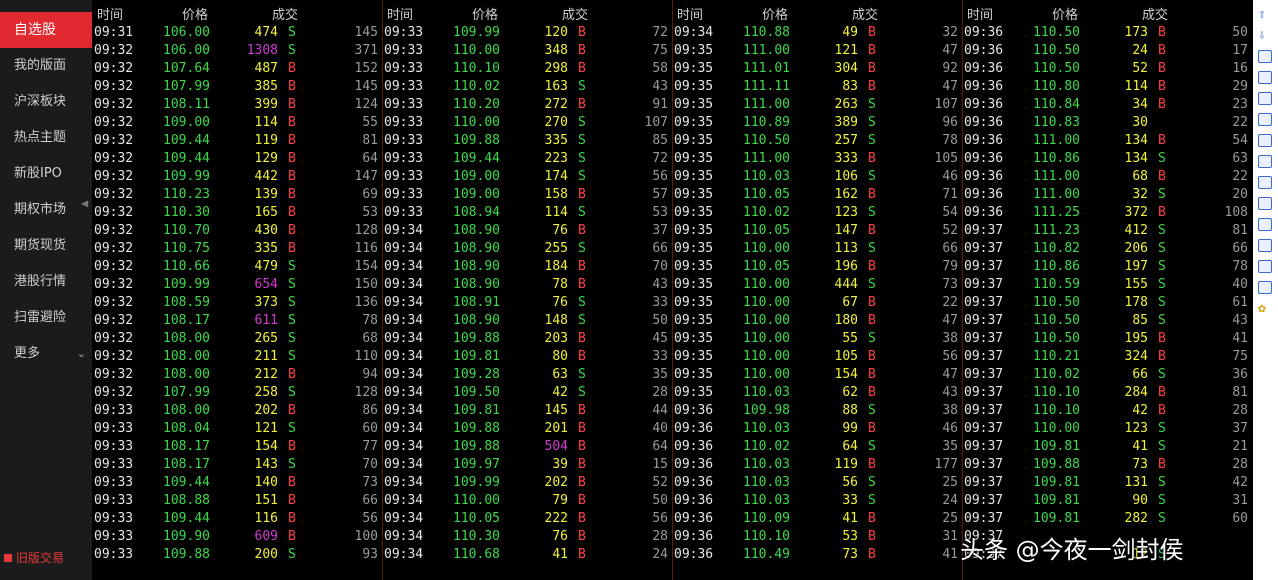  What do you see at coordinates (575, 15) in the screenshot?
I see `header-volume: 成交` at bounding box center [575, 15].